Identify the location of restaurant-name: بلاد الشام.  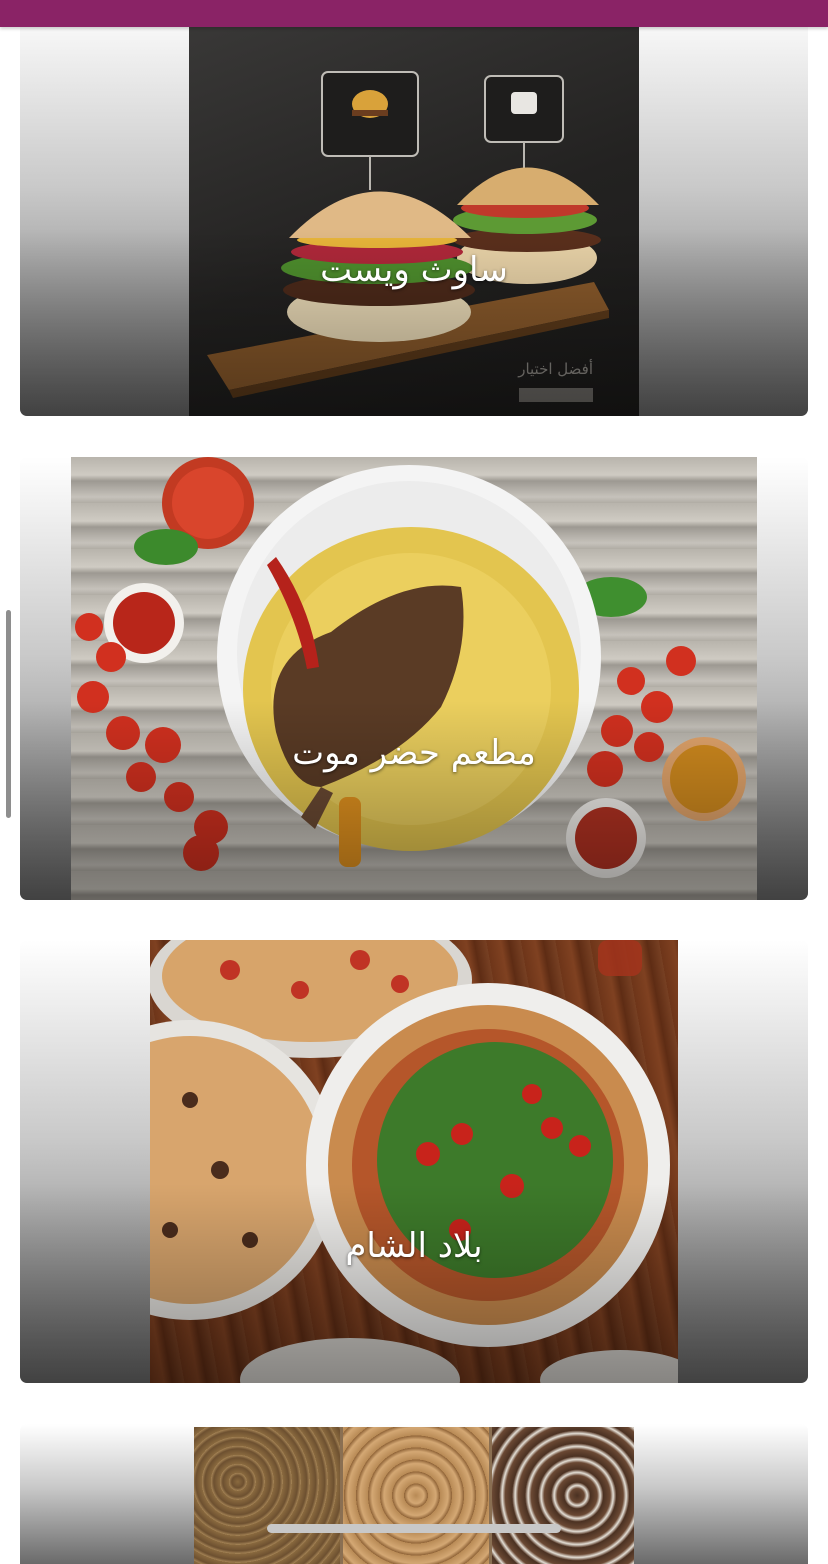
(414, 1246).